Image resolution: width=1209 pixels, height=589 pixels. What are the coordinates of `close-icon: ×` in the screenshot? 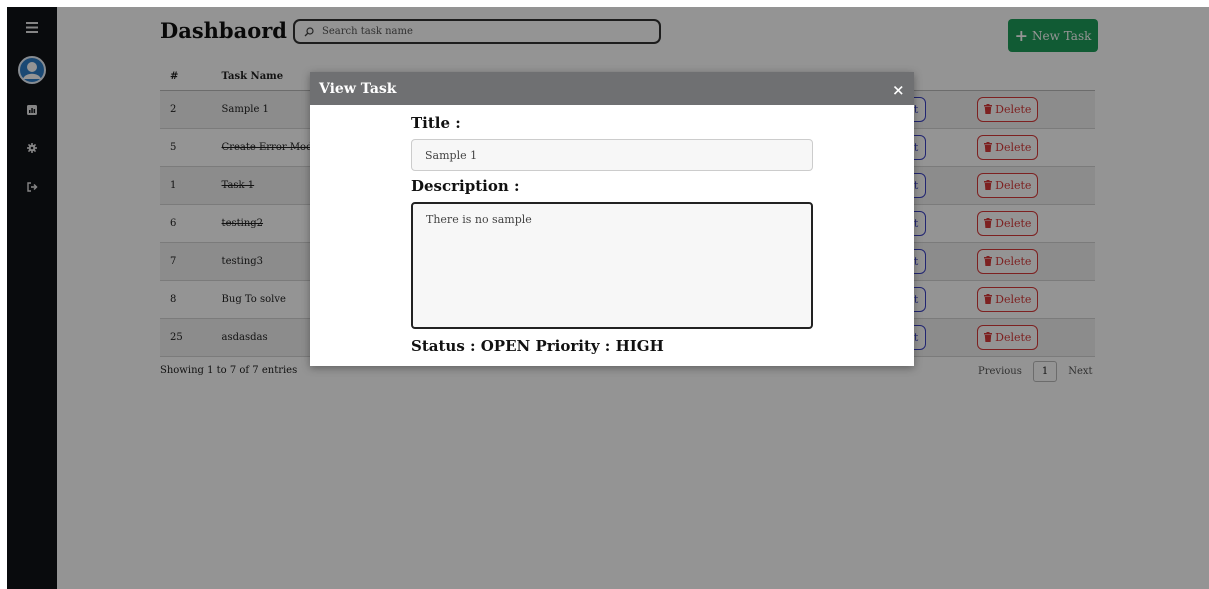 It's located at (898, 90).